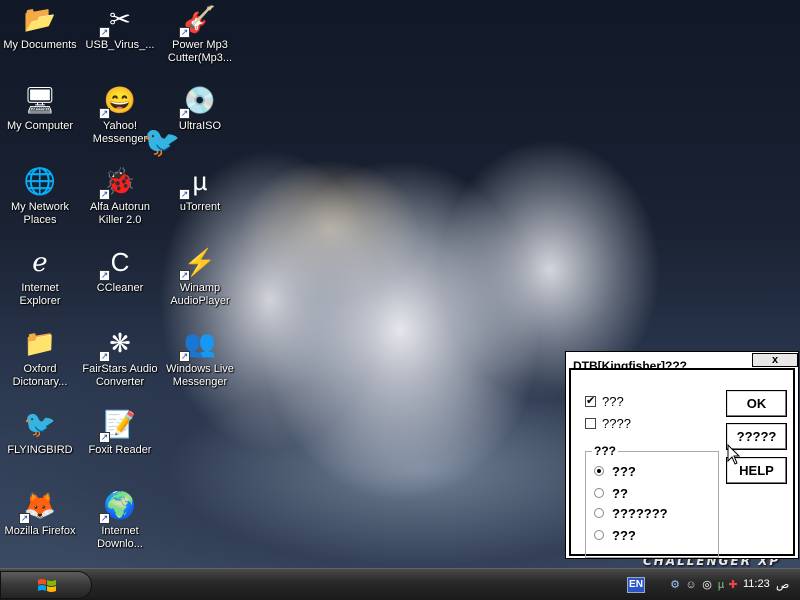  I want to click on foxit-reader-icon: 📝 ↗, so click(118, 426).